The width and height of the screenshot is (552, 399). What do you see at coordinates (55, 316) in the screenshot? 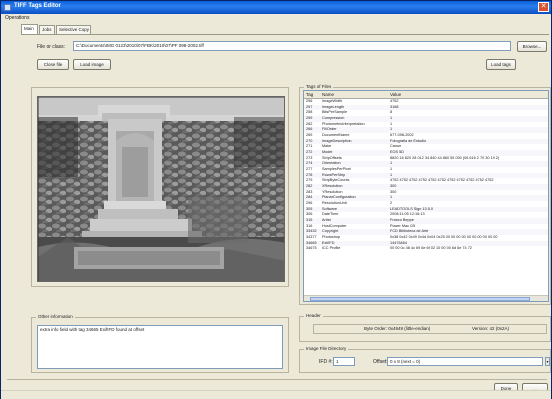
I see `other-info-title: Other information` at bounding box center [55, 316].